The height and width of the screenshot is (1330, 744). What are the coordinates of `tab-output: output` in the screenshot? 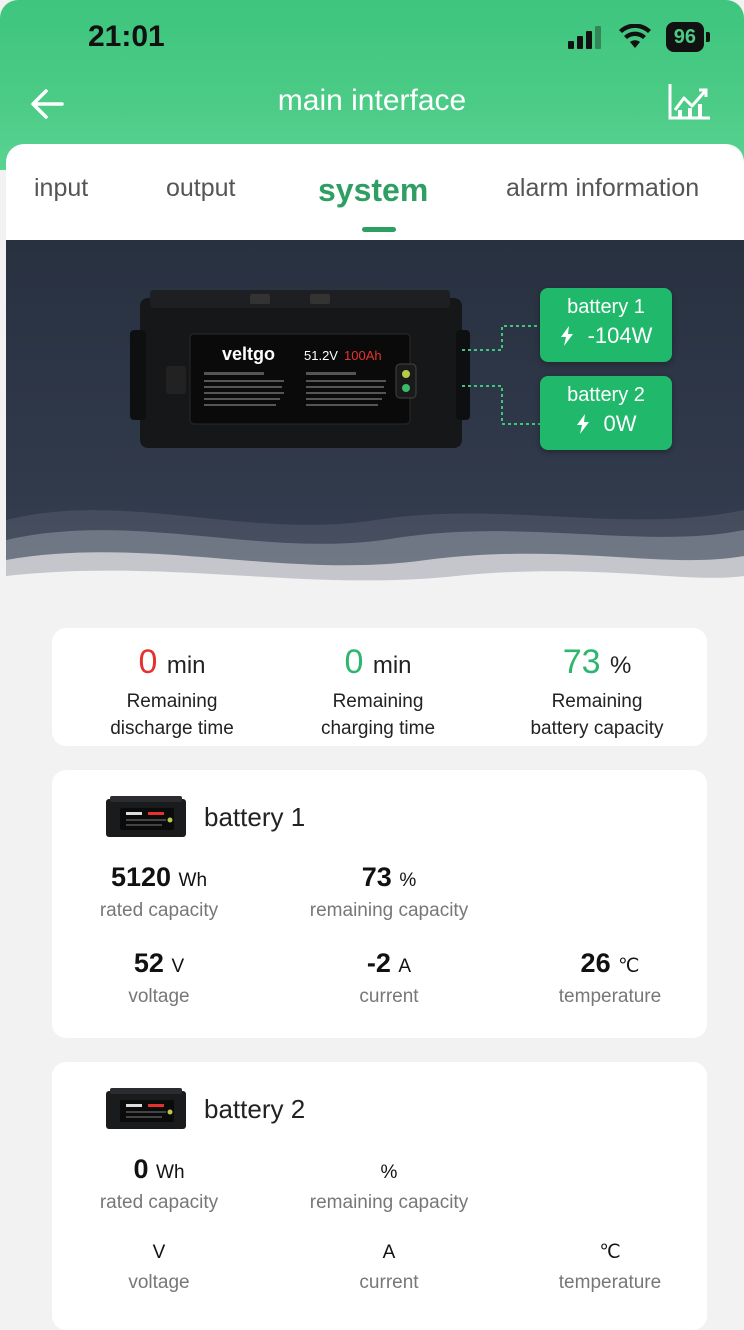 It's located at (201, 188).